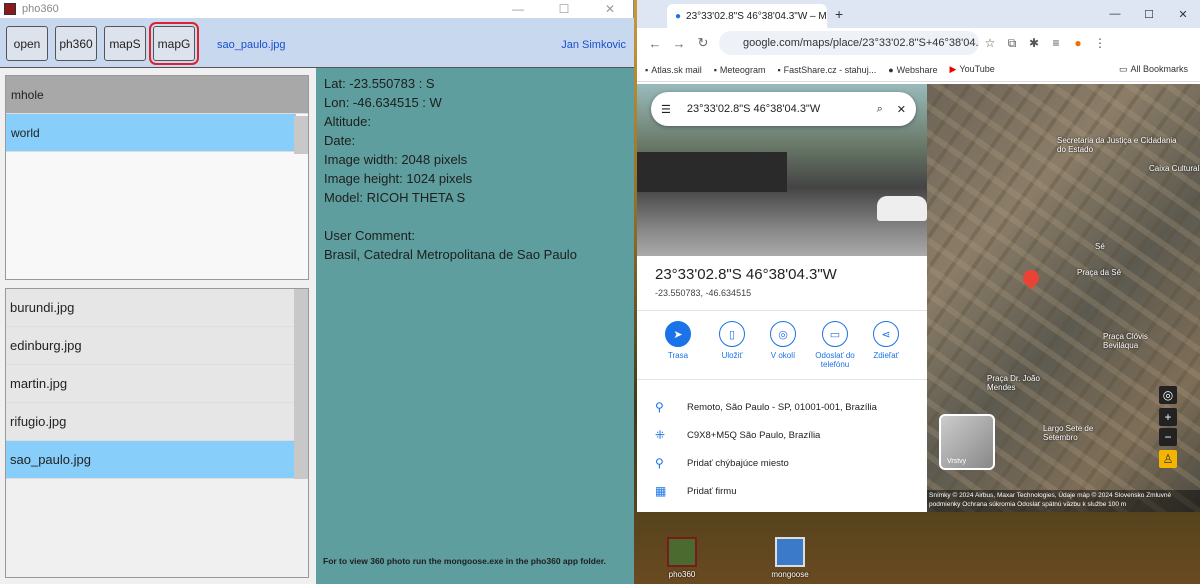 This screenshot has height=584, width=1200. I want to click on ph360-button: ph360, so click(76, 43).